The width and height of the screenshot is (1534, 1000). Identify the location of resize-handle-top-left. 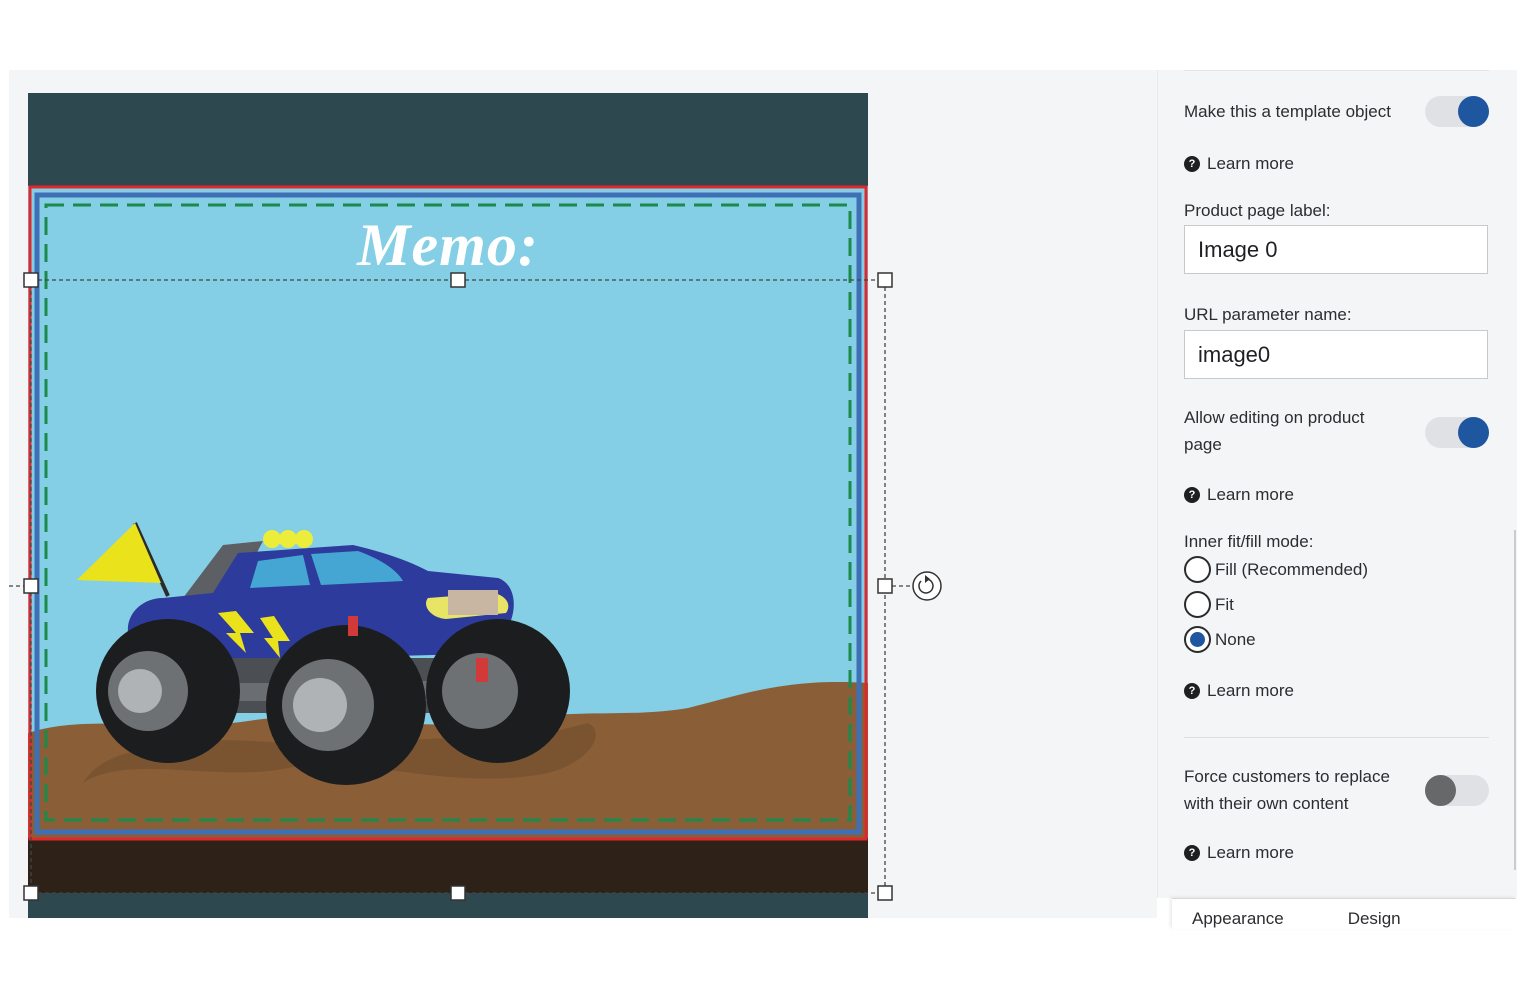
(31, 280).